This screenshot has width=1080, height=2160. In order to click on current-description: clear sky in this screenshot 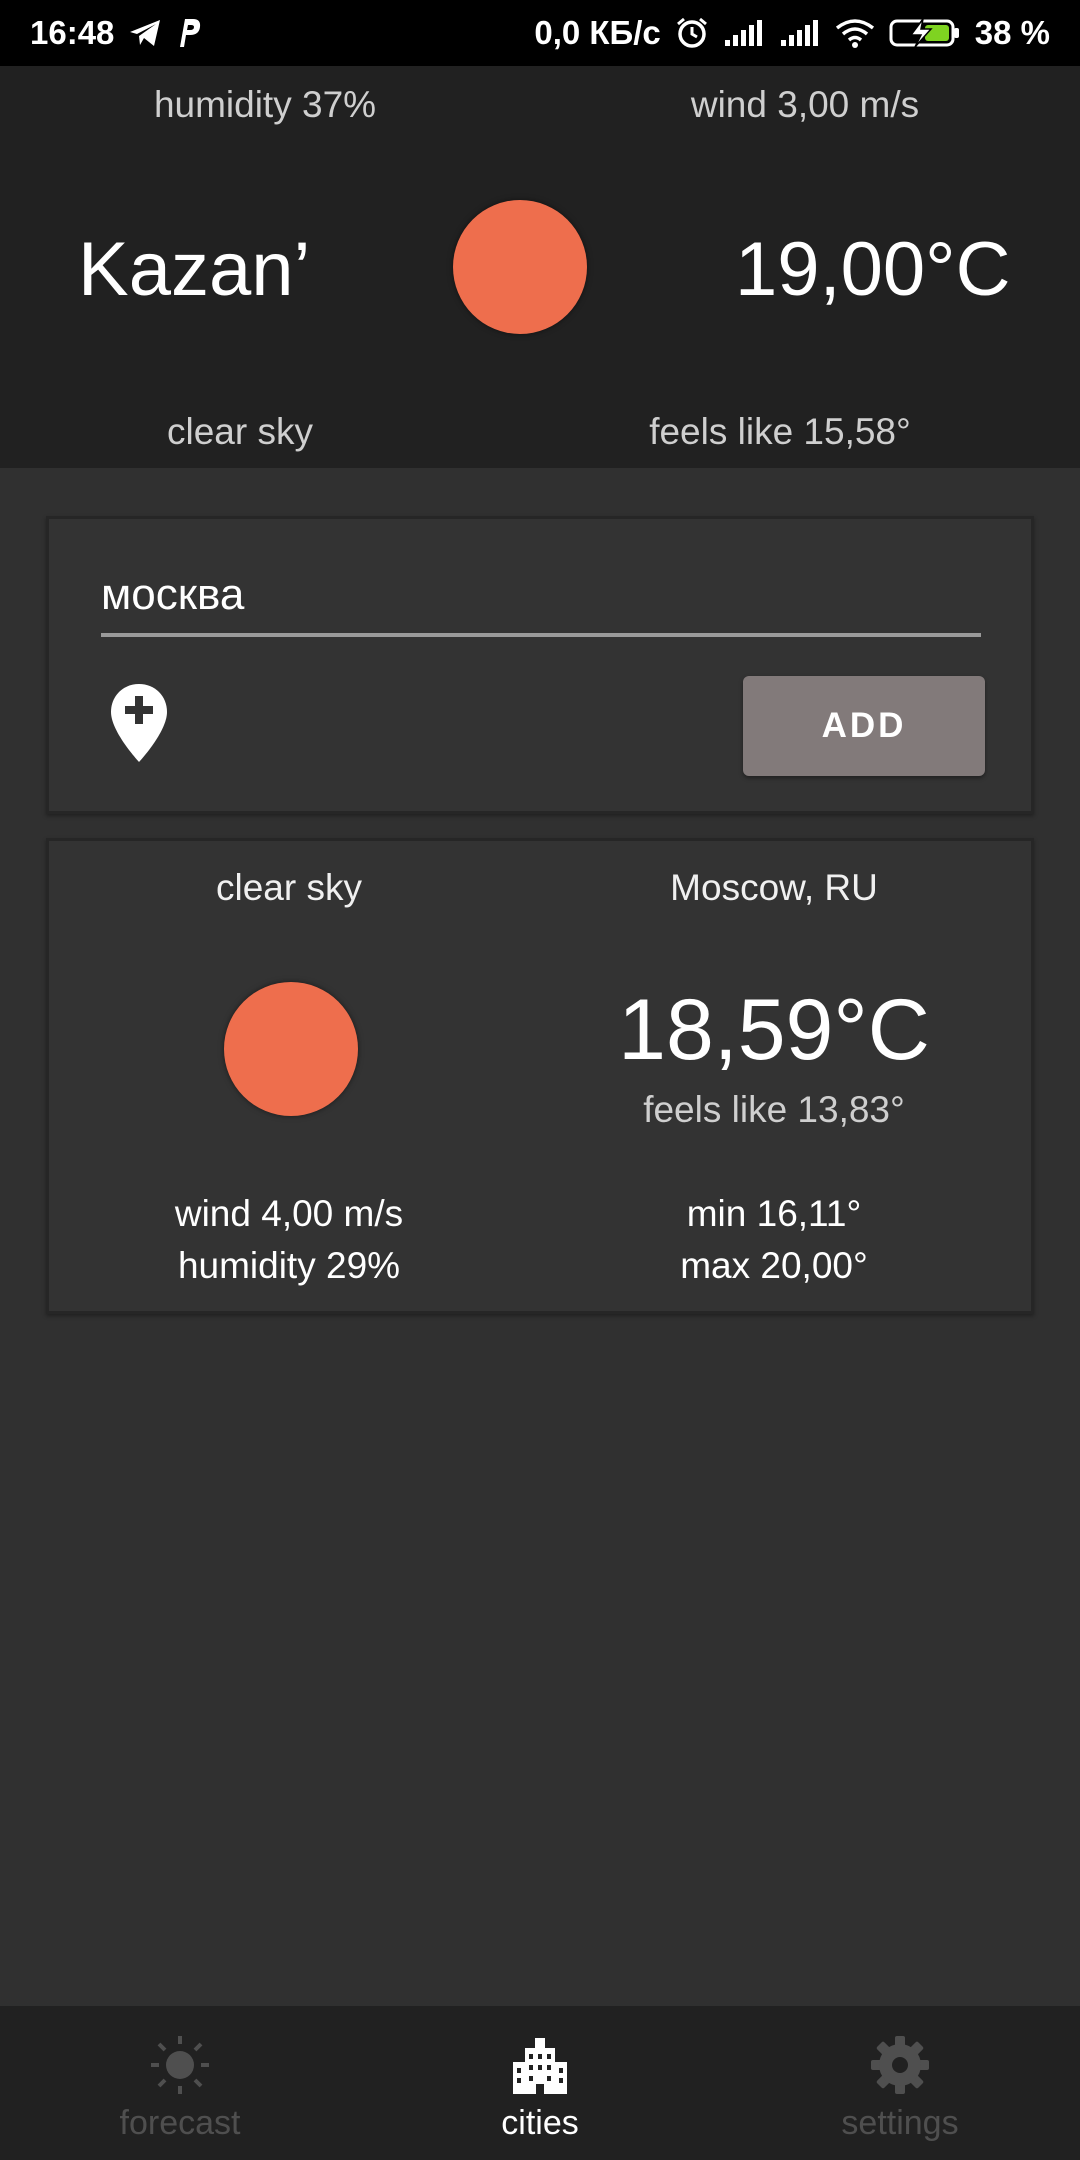, I will do `click(240, 431)`.